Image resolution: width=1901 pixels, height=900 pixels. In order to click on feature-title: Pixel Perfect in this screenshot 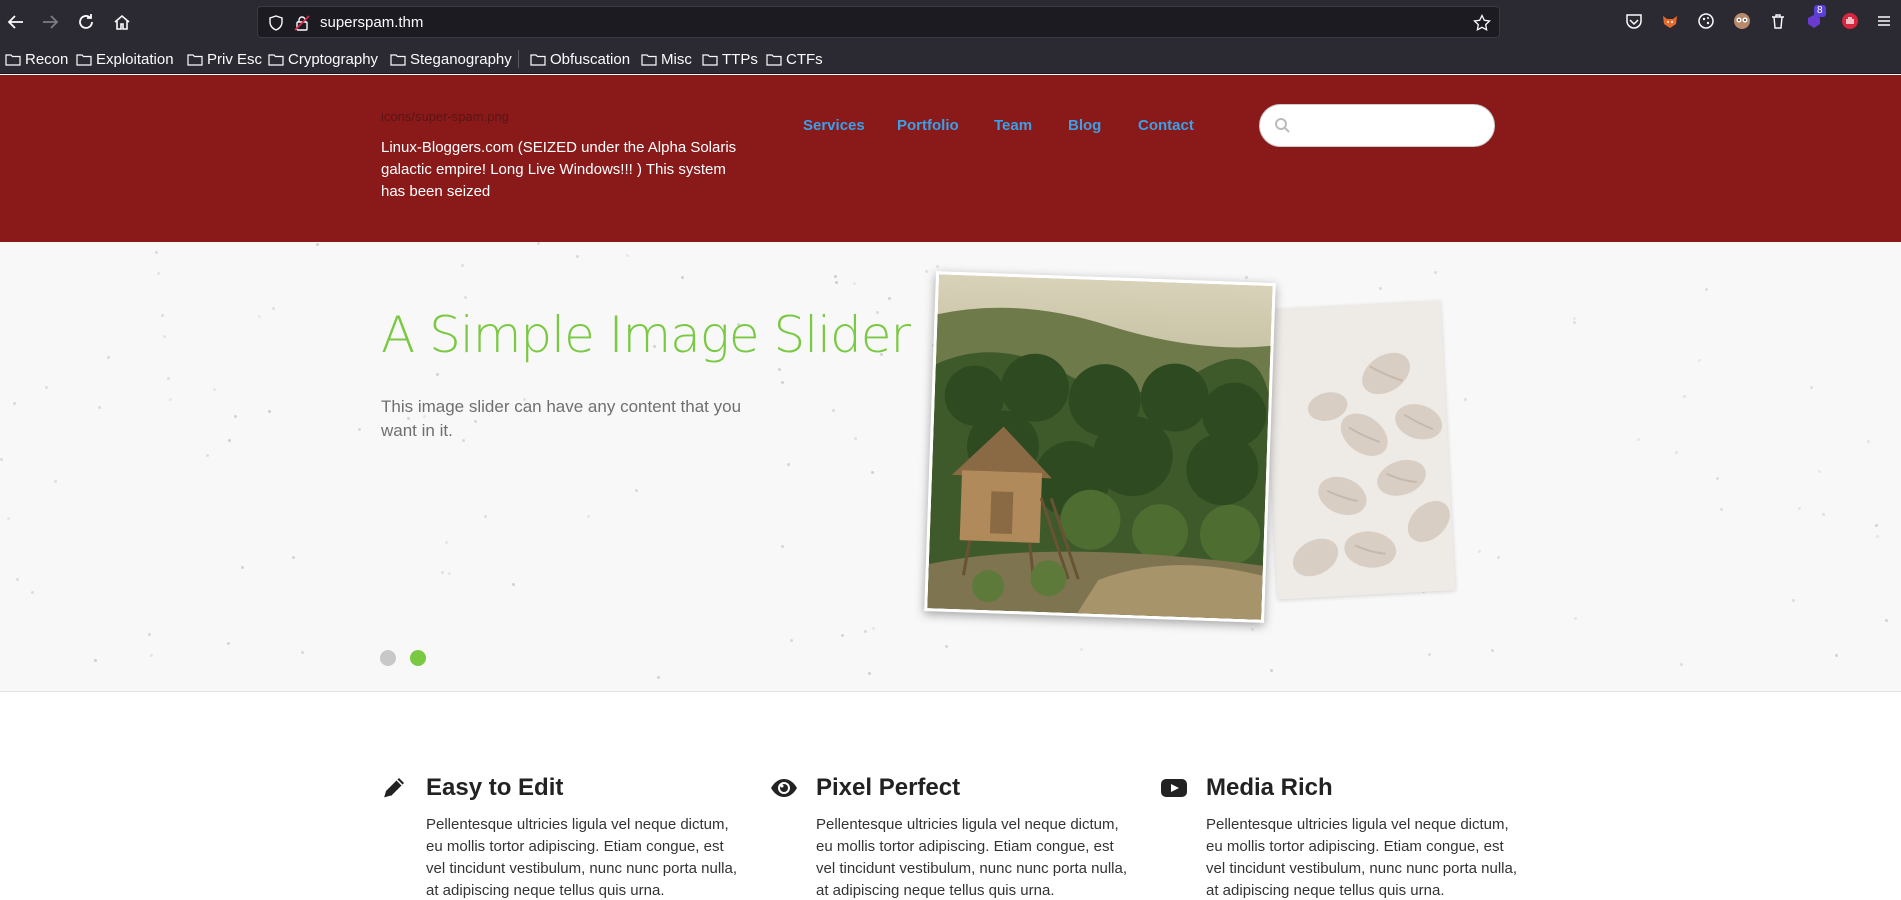, I will do `click(888, 787)`.